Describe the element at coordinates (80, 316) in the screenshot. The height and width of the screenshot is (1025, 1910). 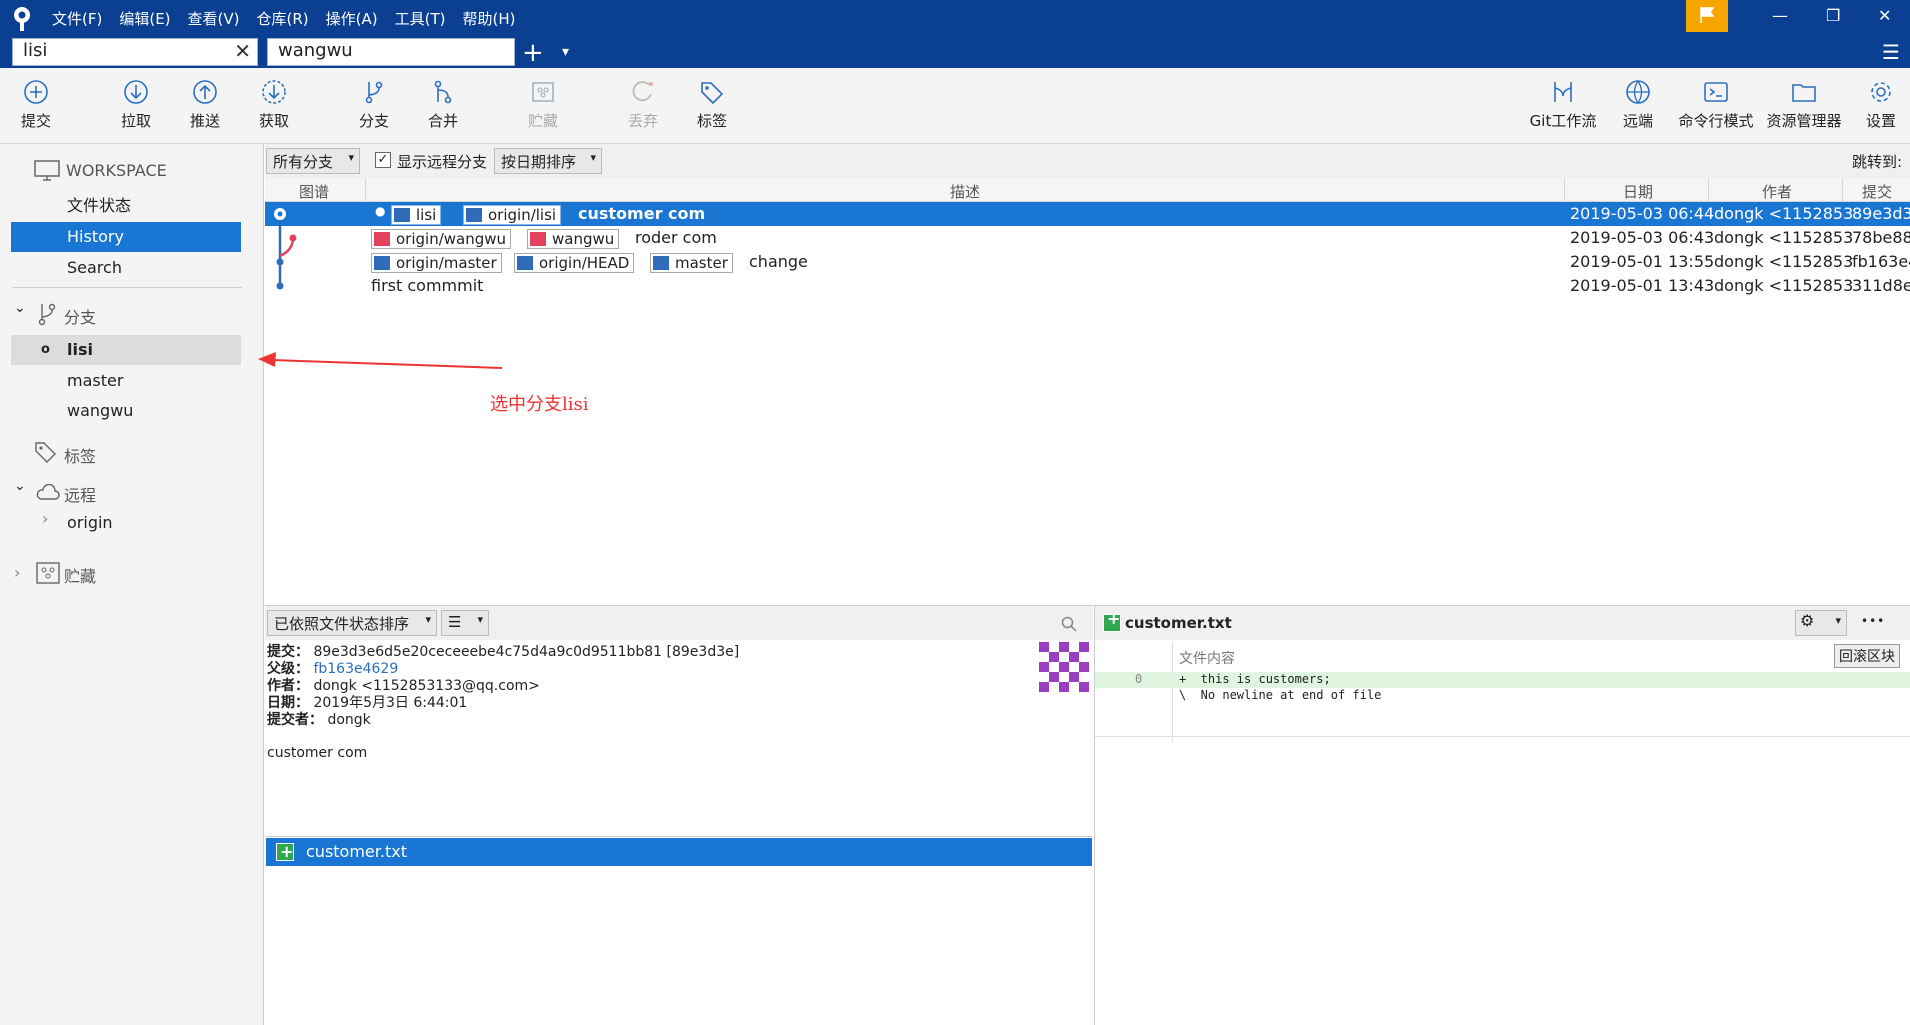
I see `branches-heading: 分支` at that location.